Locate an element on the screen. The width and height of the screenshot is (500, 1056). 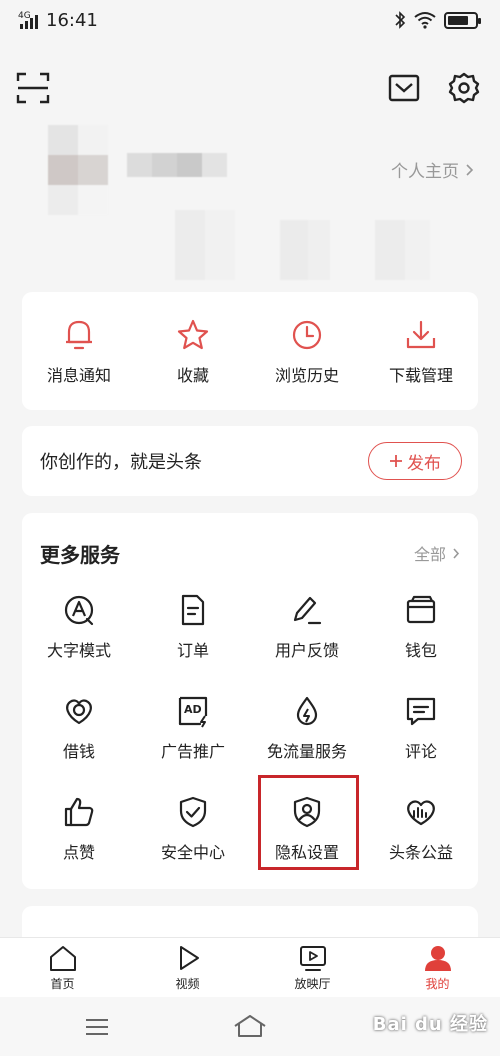
services-title: 更多服务 is located at coordinates (80, 555).